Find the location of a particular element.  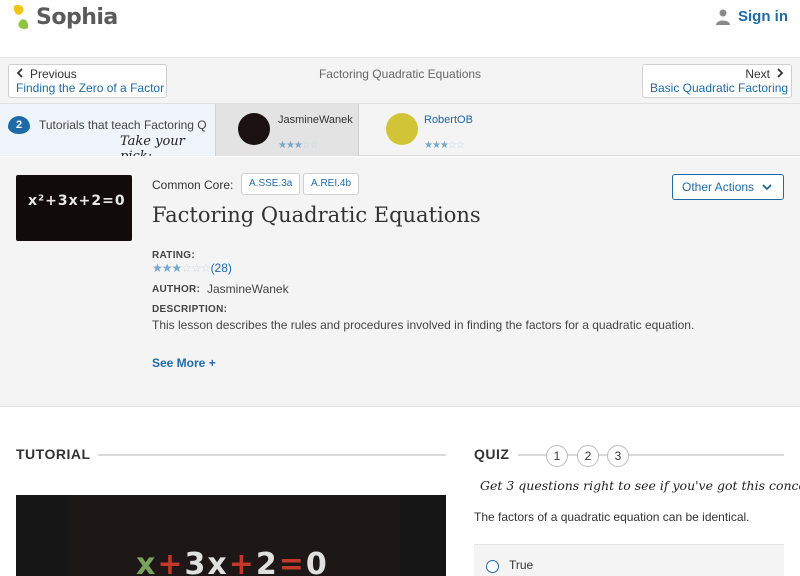

tutorial-author: JasmineWanek is located at coordinates (315, 120).